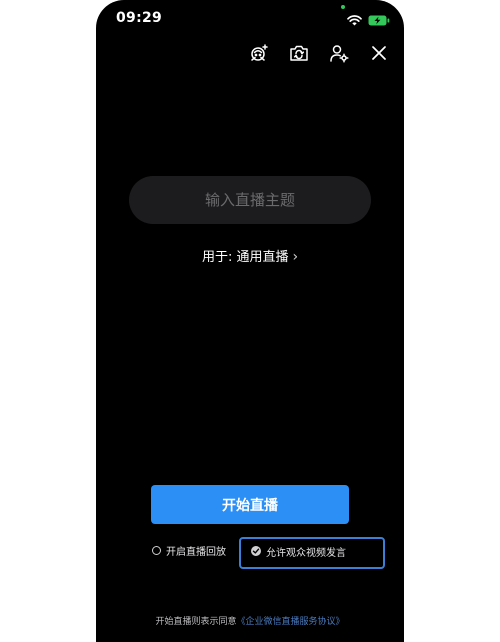 This screenshot has height=642, width=500. Describe the element at coordinates (156, 550) in the screenshot. I see `replay-radio` at that location.